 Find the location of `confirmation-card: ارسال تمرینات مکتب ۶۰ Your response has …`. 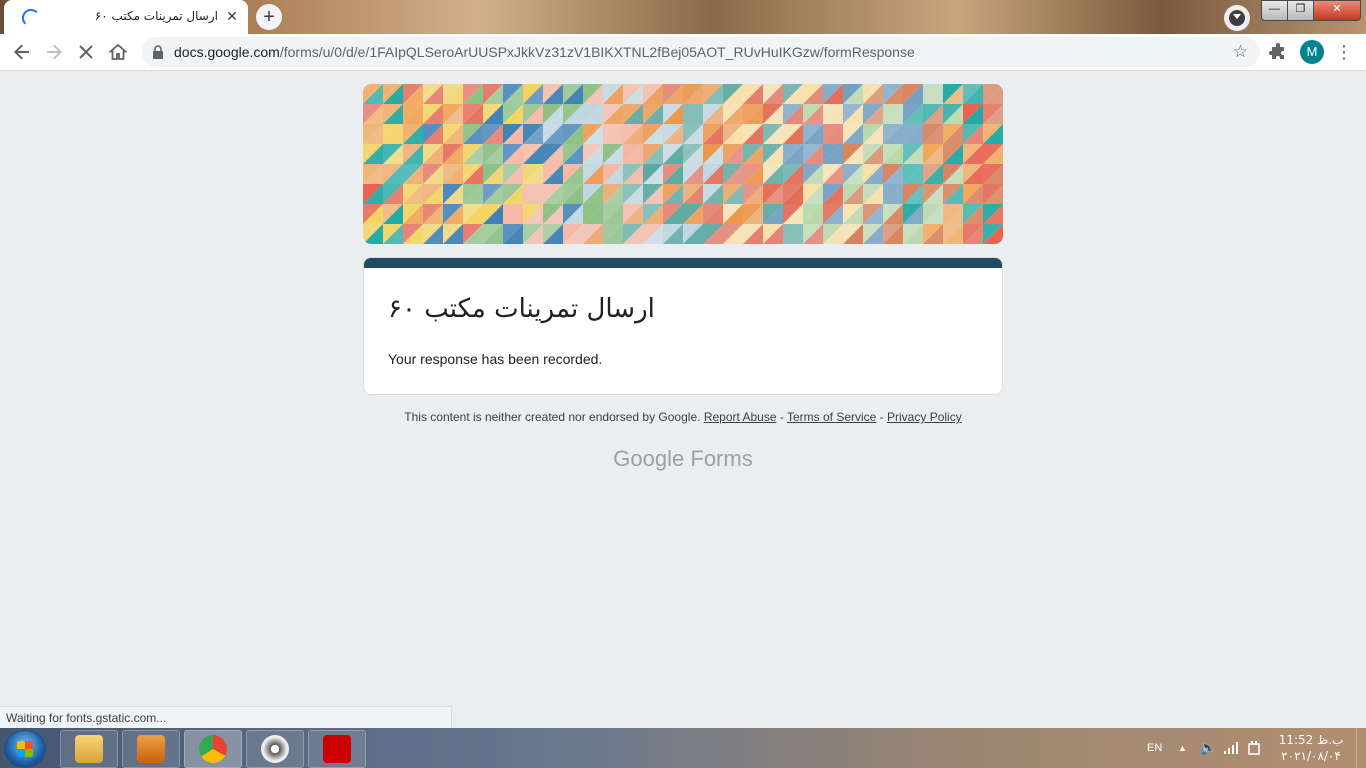

confirmation-card: ارسال تمرینات مکتب ۶۰ Your response has … is located at coordinates (683, 326).